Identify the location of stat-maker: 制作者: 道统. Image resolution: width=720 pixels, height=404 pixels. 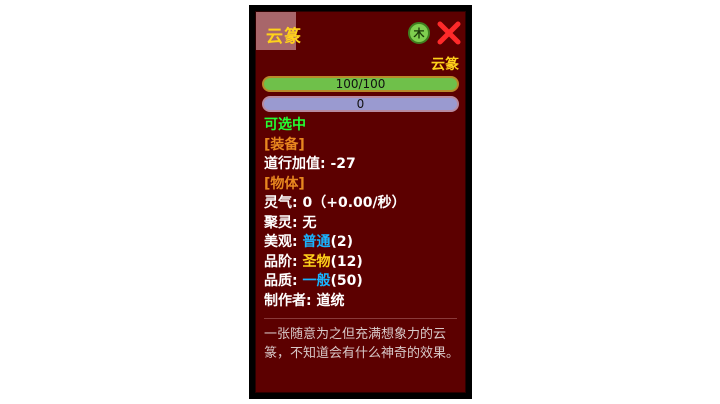
(361, 302).